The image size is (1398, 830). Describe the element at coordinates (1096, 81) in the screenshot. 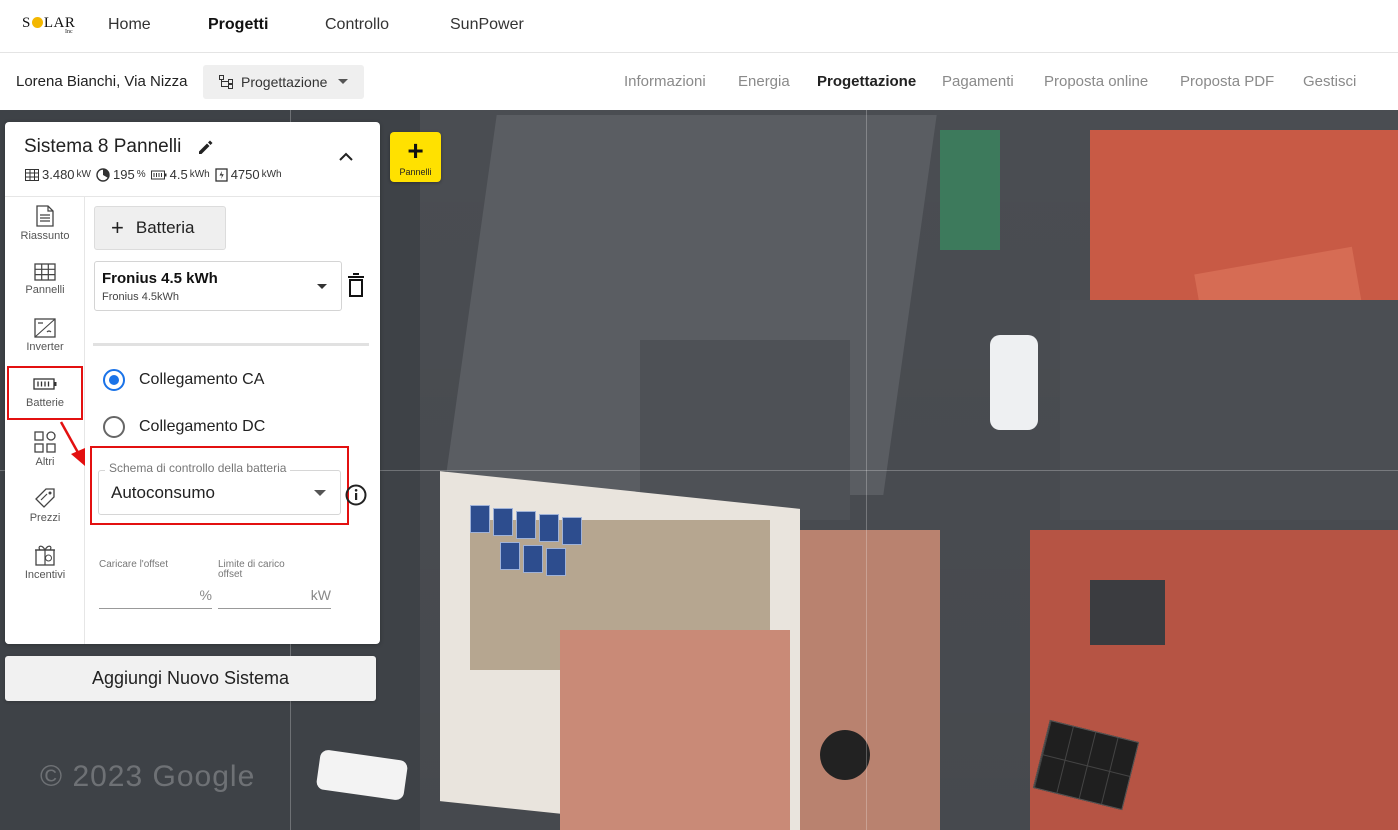

I see `tab-proposta-online: Proposta online` at that location.